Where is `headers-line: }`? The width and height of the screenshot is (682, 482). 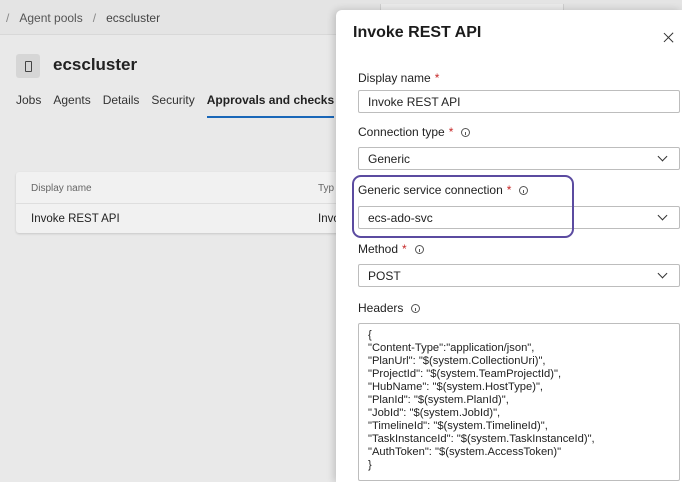
headers-line: } is located at coordinates (370, 465).